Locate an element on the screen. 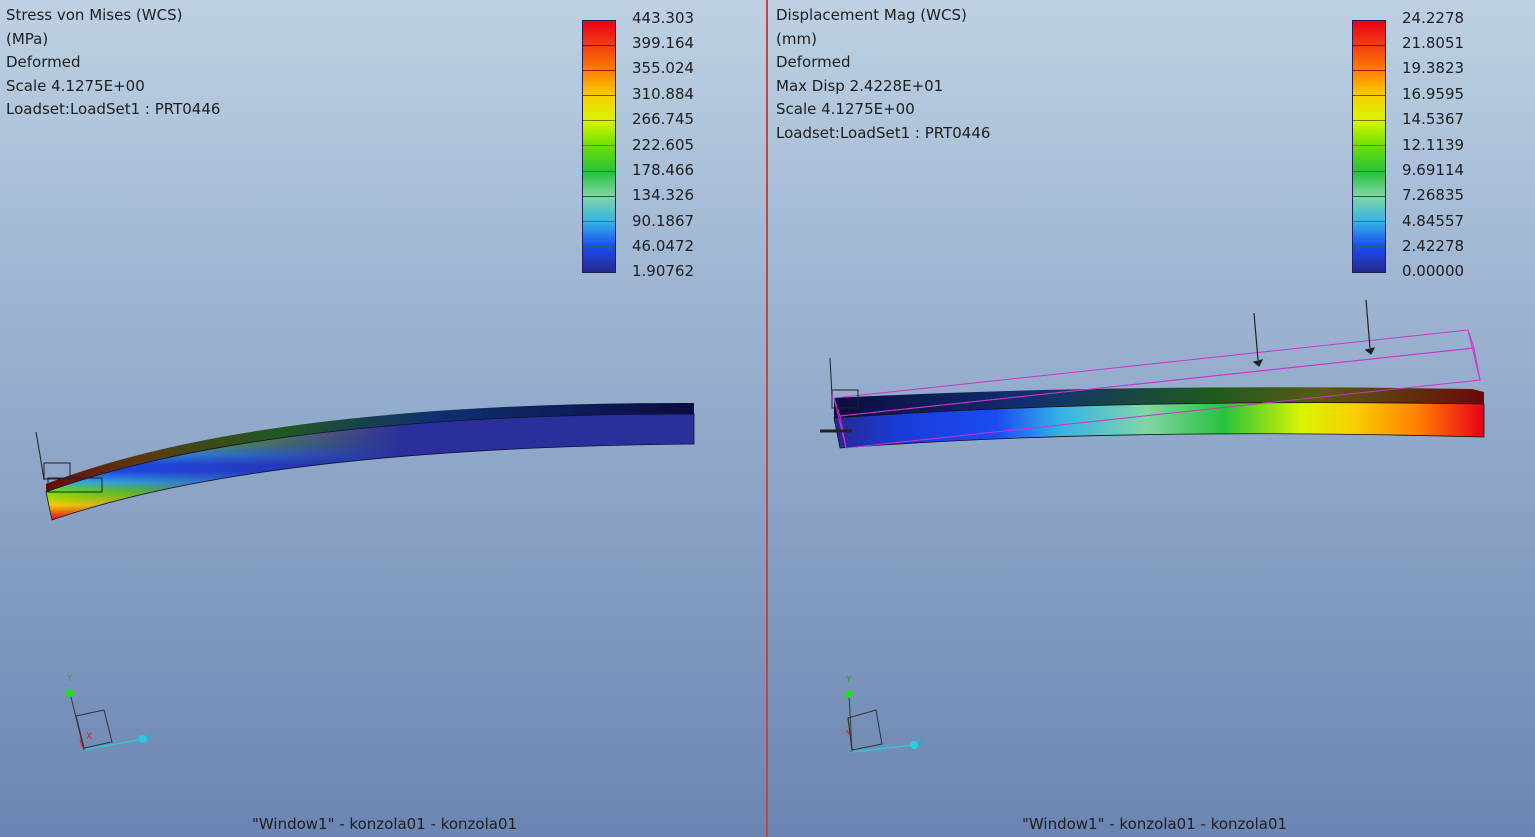 This screenshot has width=1535, height=837. coordinate-triad: Y Z is located at coordinates (884, 714).